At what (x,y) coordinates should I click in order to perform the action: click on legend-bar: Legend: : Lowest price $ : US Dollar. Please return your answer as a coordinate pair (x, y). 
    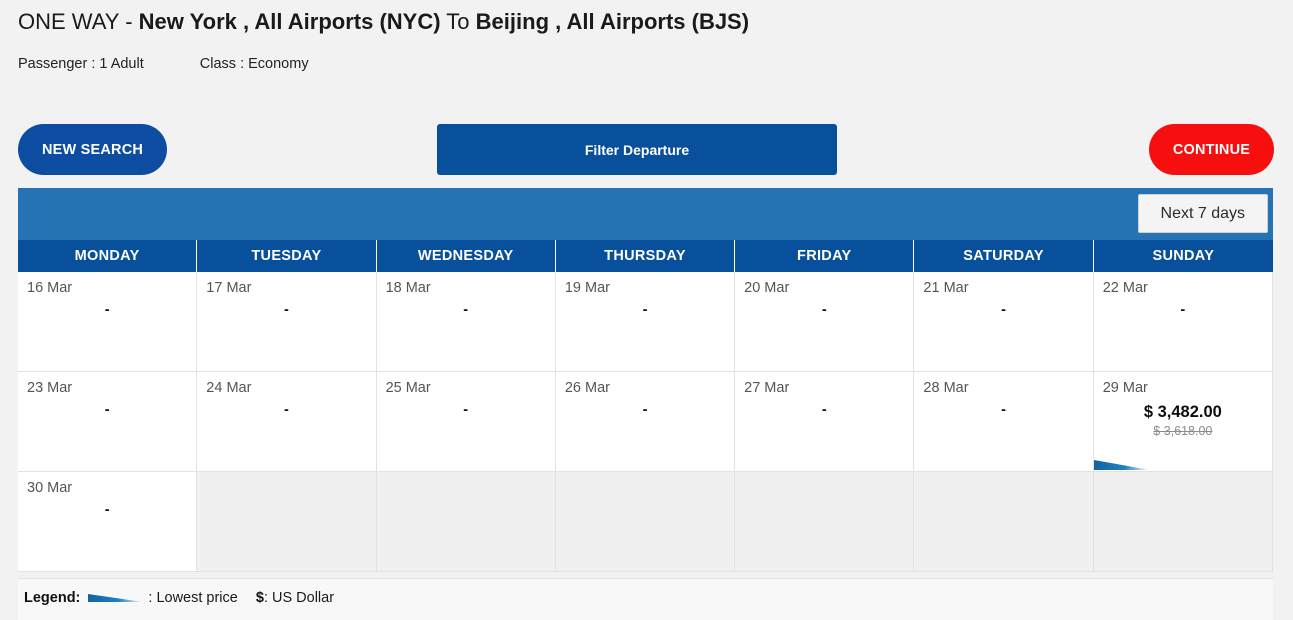
    Looking at the image, I should click on (645, 599).